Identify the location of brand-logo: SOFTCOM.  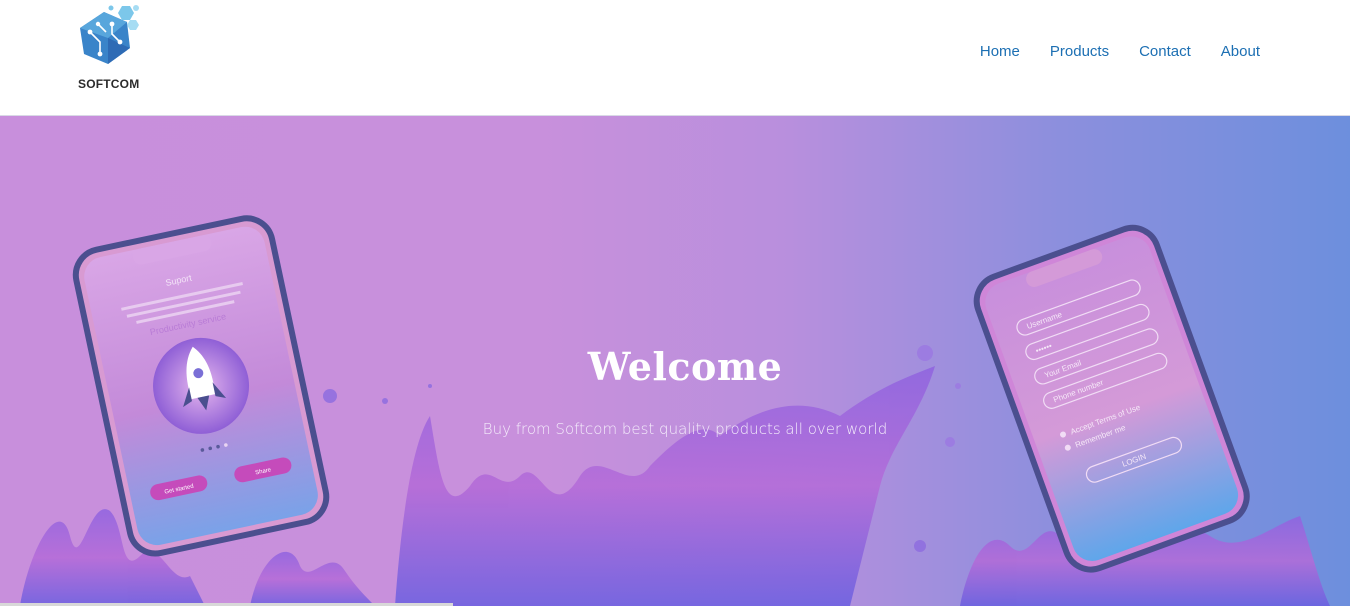
(108, 48).